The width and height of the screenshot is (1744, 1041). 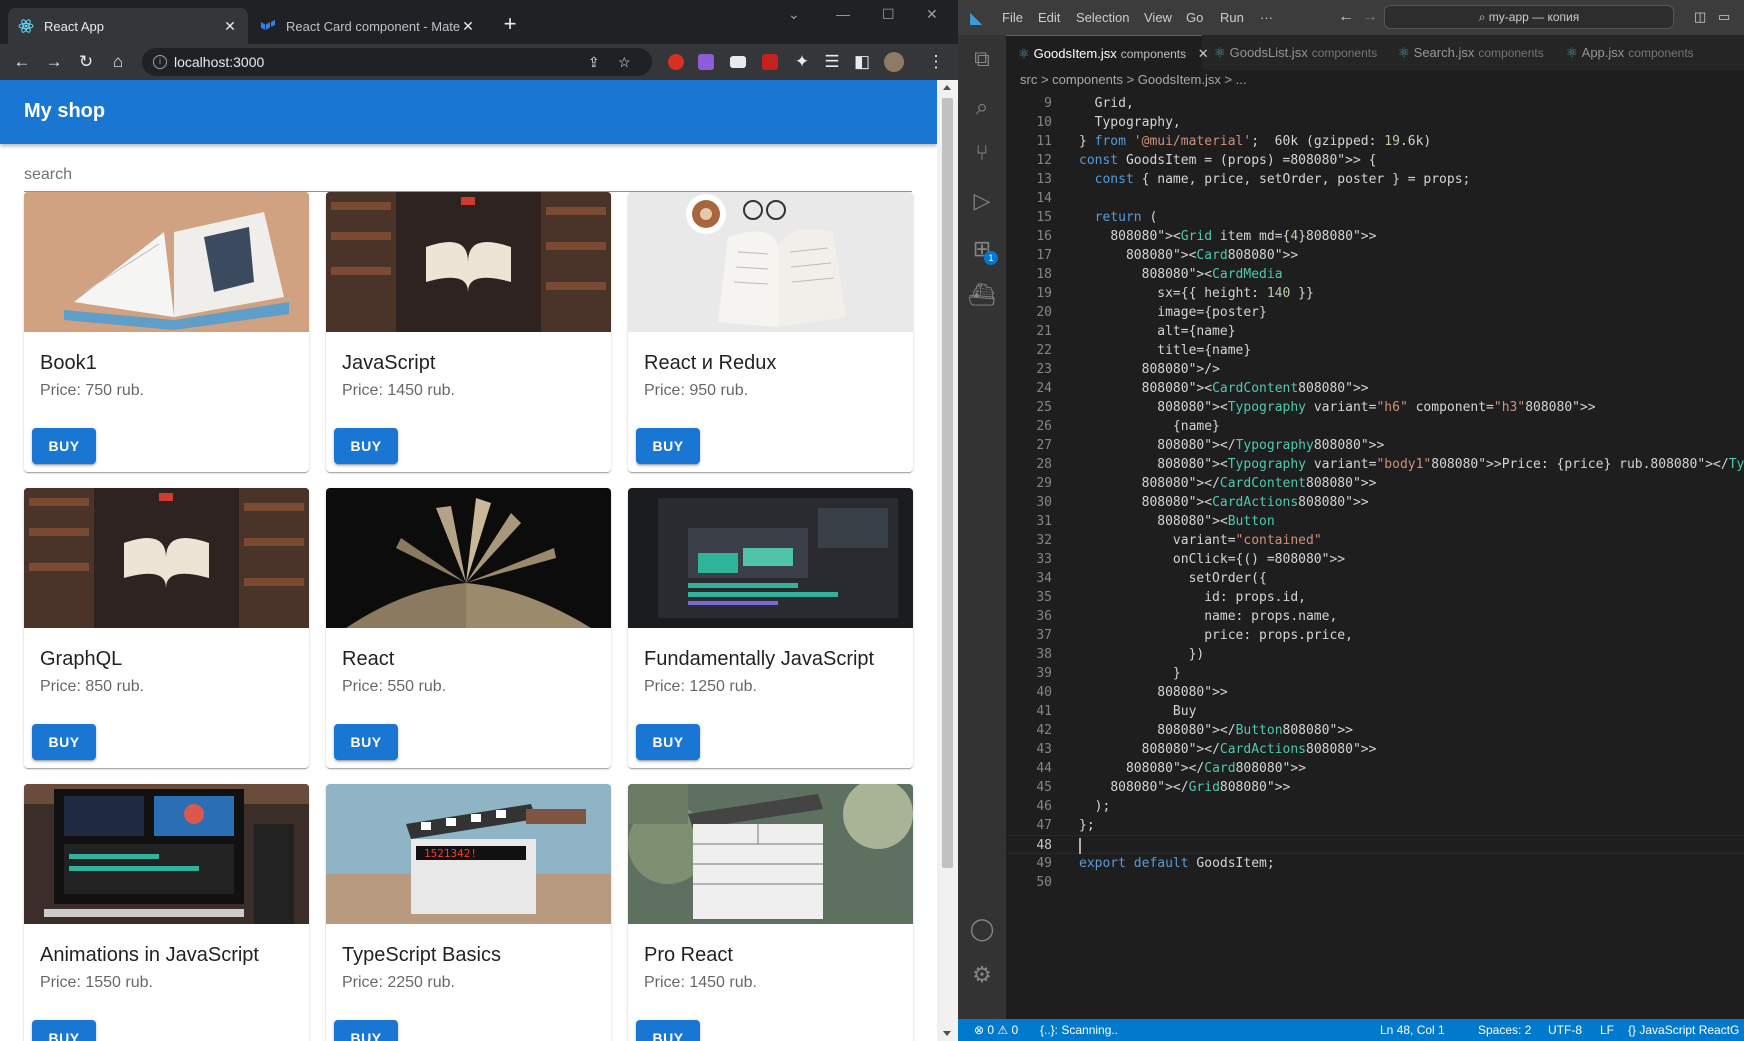 I want to click on code-line: 18 808080"><CardMedia, so click(x=1375, y=274).